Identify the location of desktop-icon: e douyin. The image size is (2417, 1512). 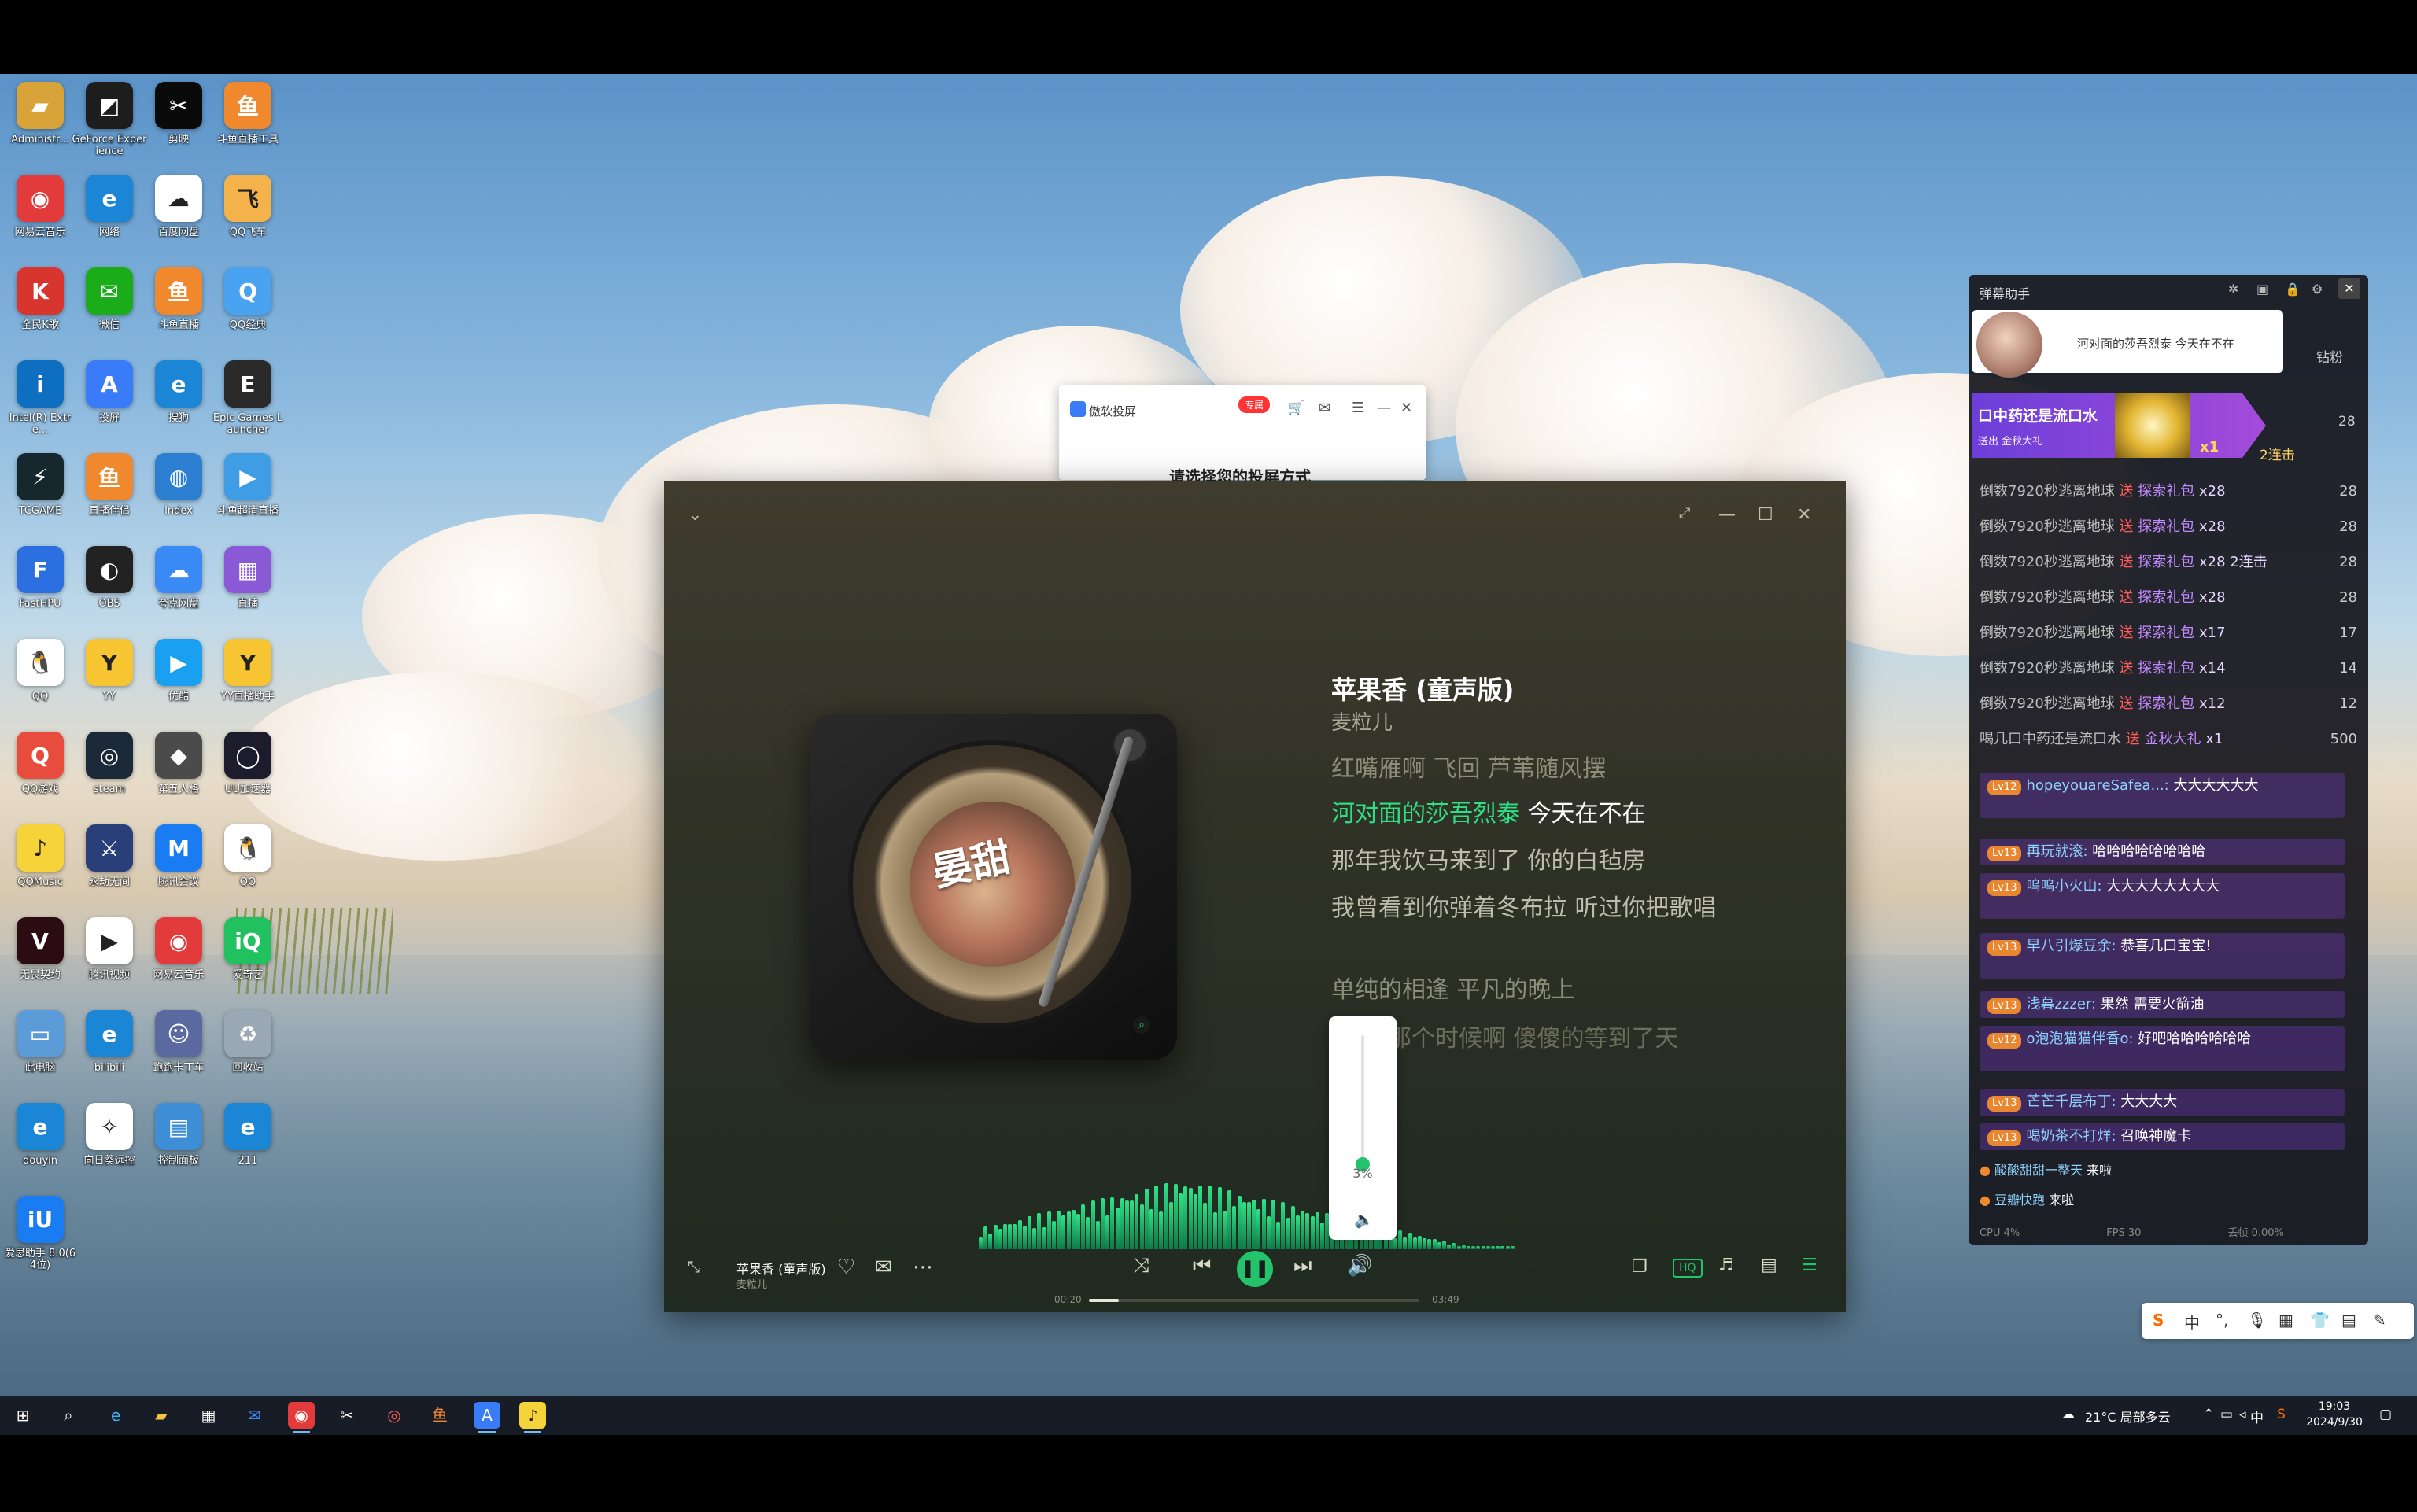
(40, 1147).